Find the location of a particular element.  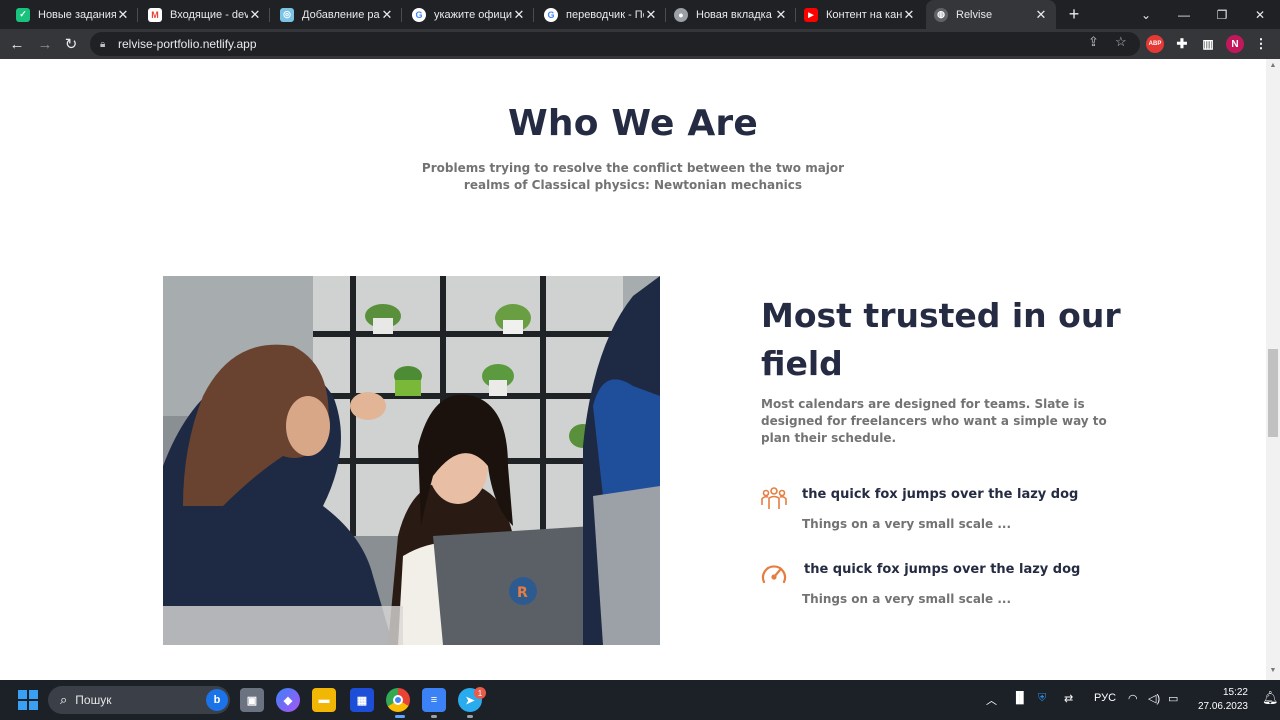

scrollbar-thumb is located at coordinates (1273, 393).